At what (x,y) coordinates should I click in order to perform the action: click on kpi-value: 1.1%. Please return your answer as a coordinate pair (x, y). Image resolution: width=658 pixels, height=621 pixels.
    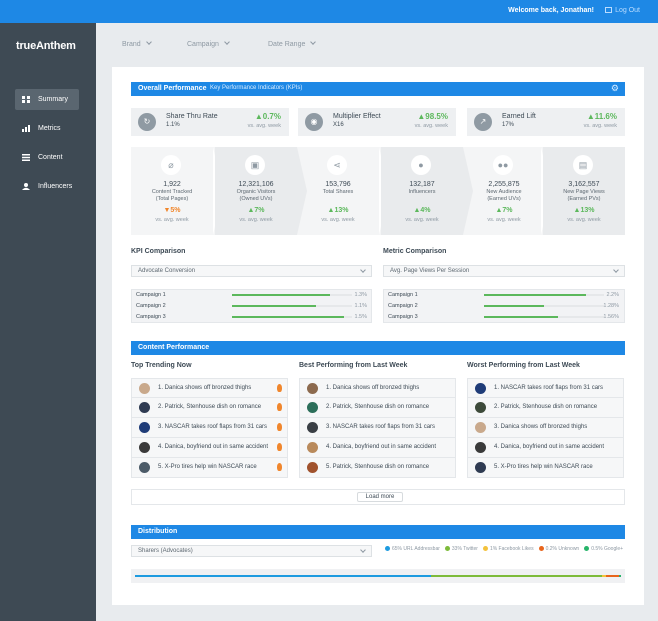
    Looking at the image, I should click on (173, 125).